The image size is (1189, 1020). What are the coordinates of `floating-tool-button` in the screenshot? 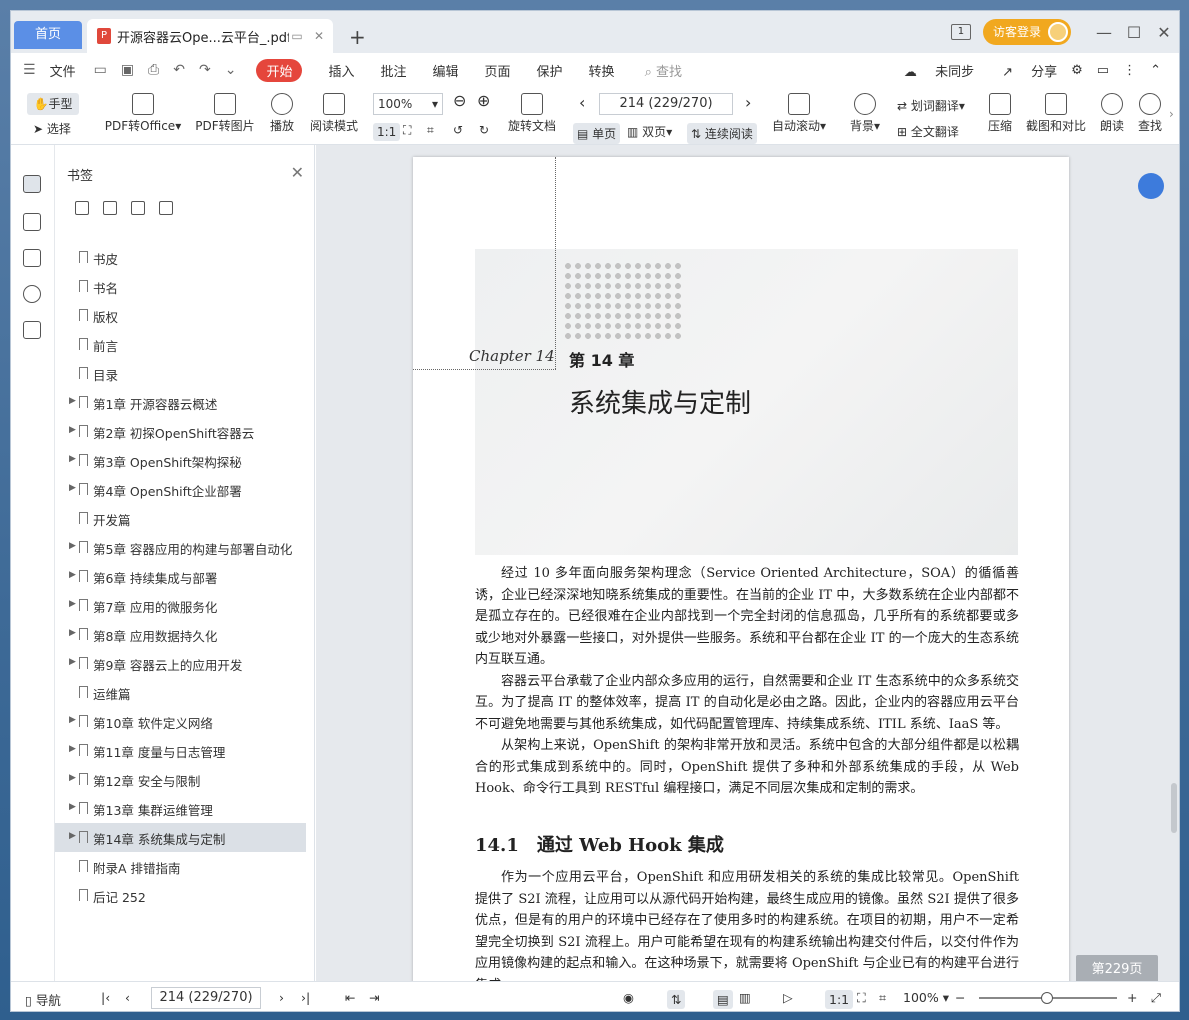 It's located at (1151, 186).